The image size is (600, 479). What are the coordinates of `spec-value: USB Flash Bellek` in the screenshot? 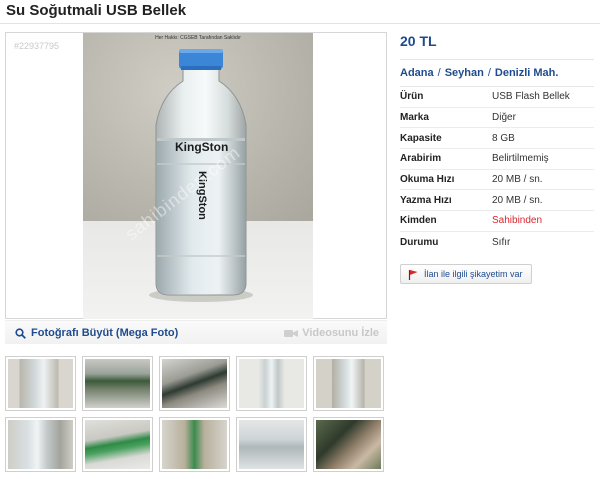 It's located at (531, 97).